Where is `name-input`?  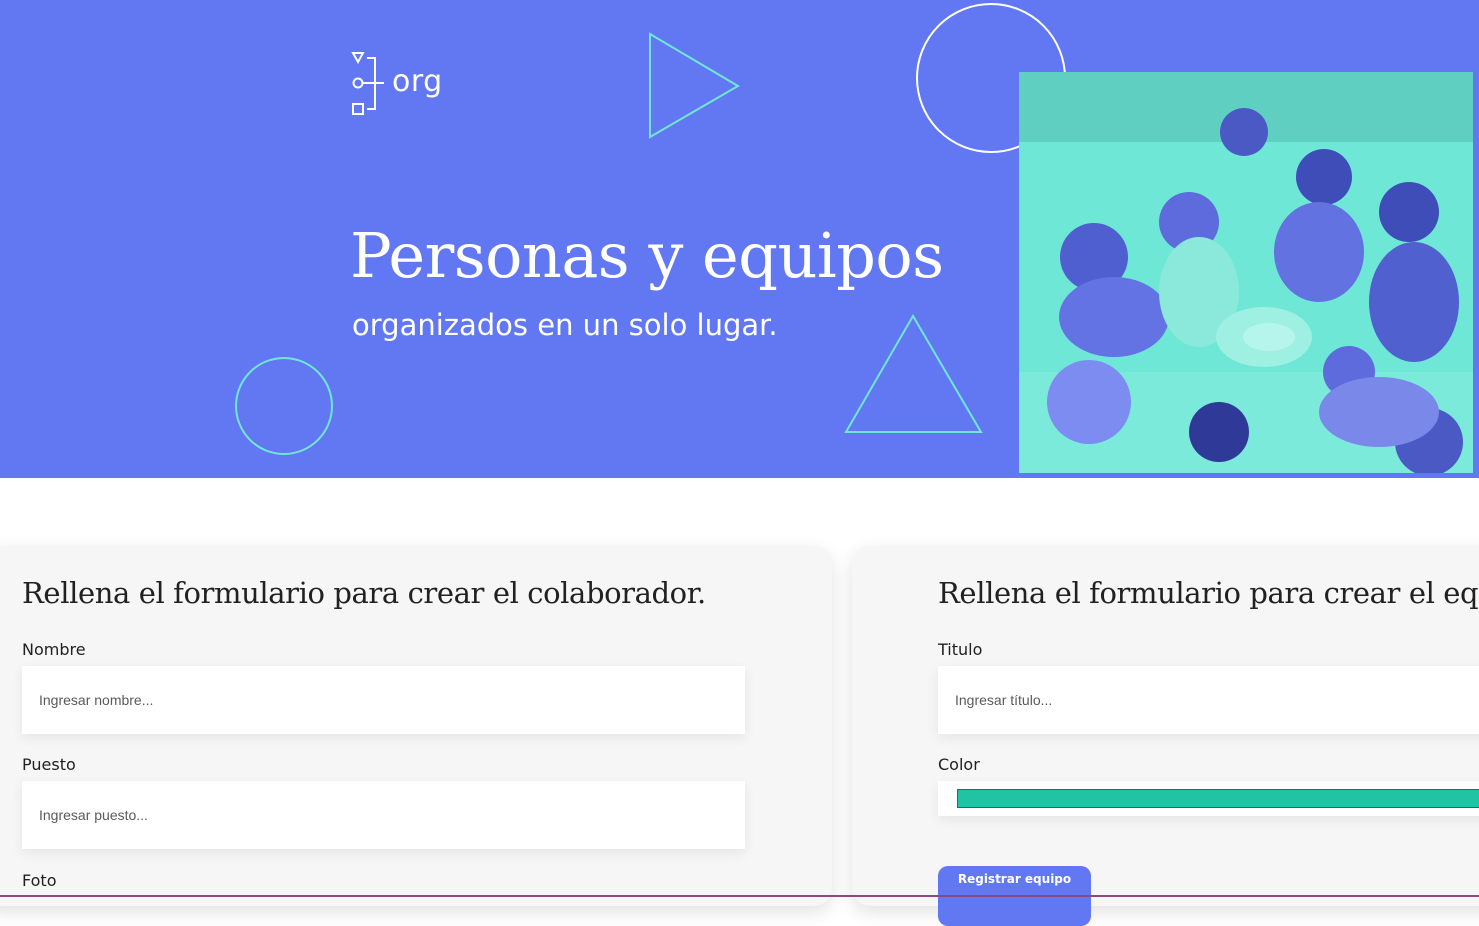
name-input is located at coordinates (383, 700).